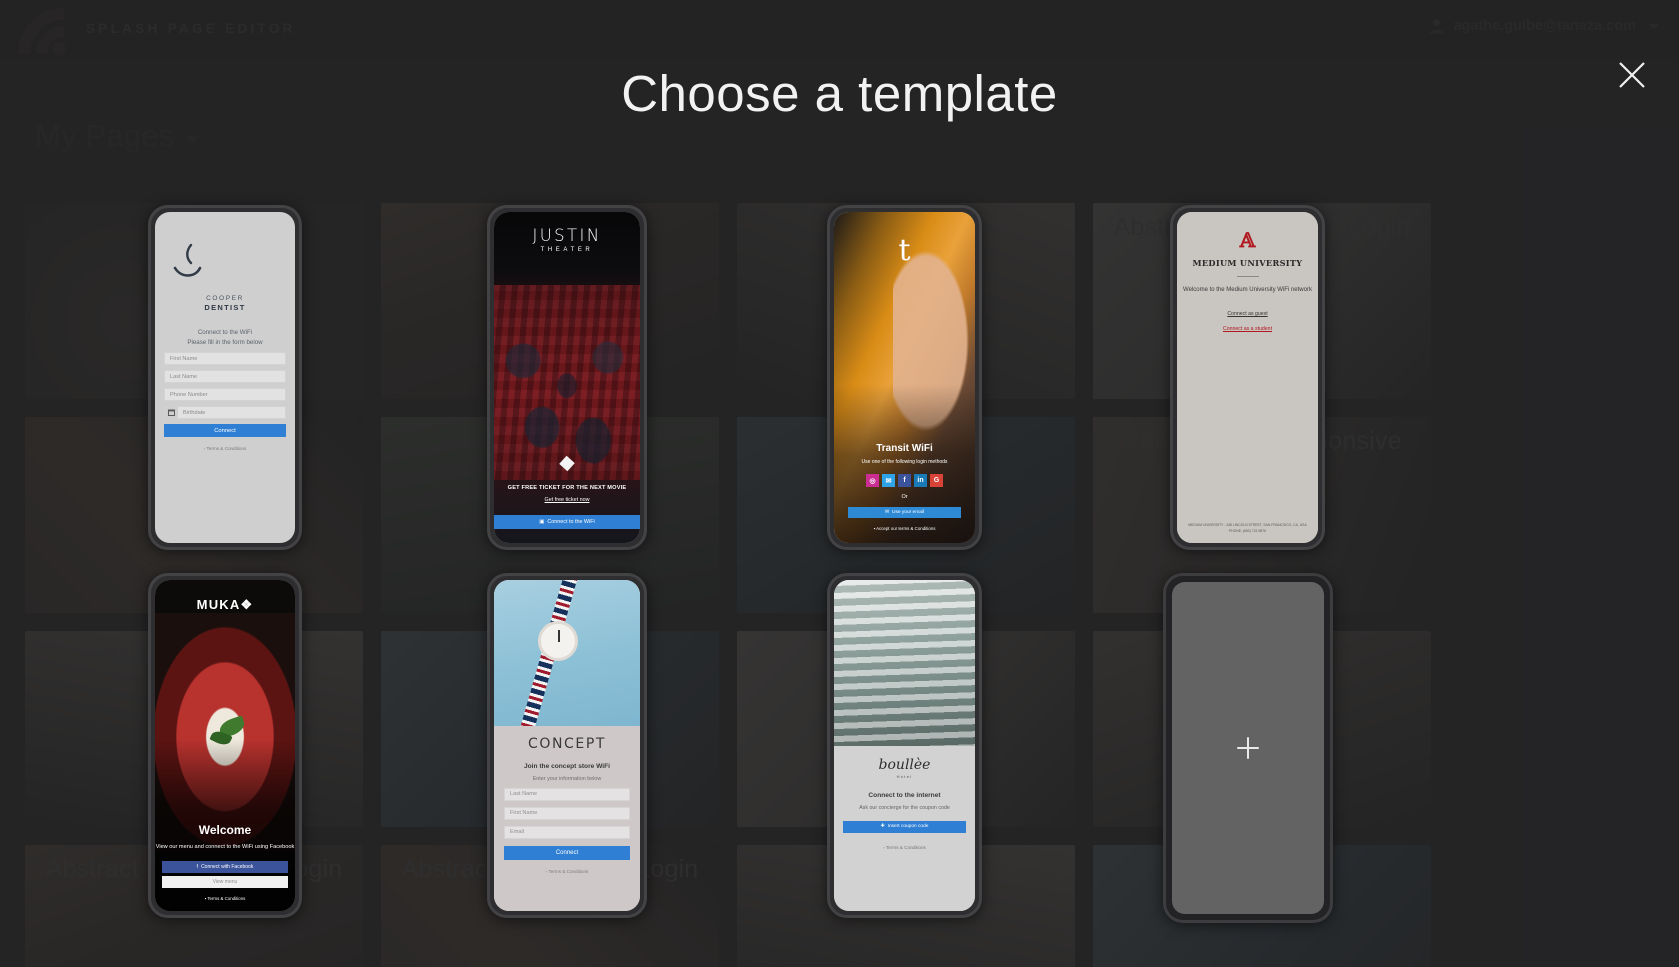 Image resolution: width=1679 pixels, height=967 pixels. I want to click on key-icon: ✚, so click(882, 826).